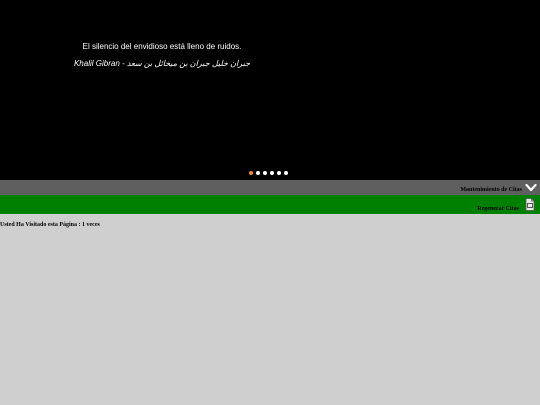 This screenshot has width=540, height=405. I want to click on regenerar-citas-link: Regenerar Citas, so click(498, 209).